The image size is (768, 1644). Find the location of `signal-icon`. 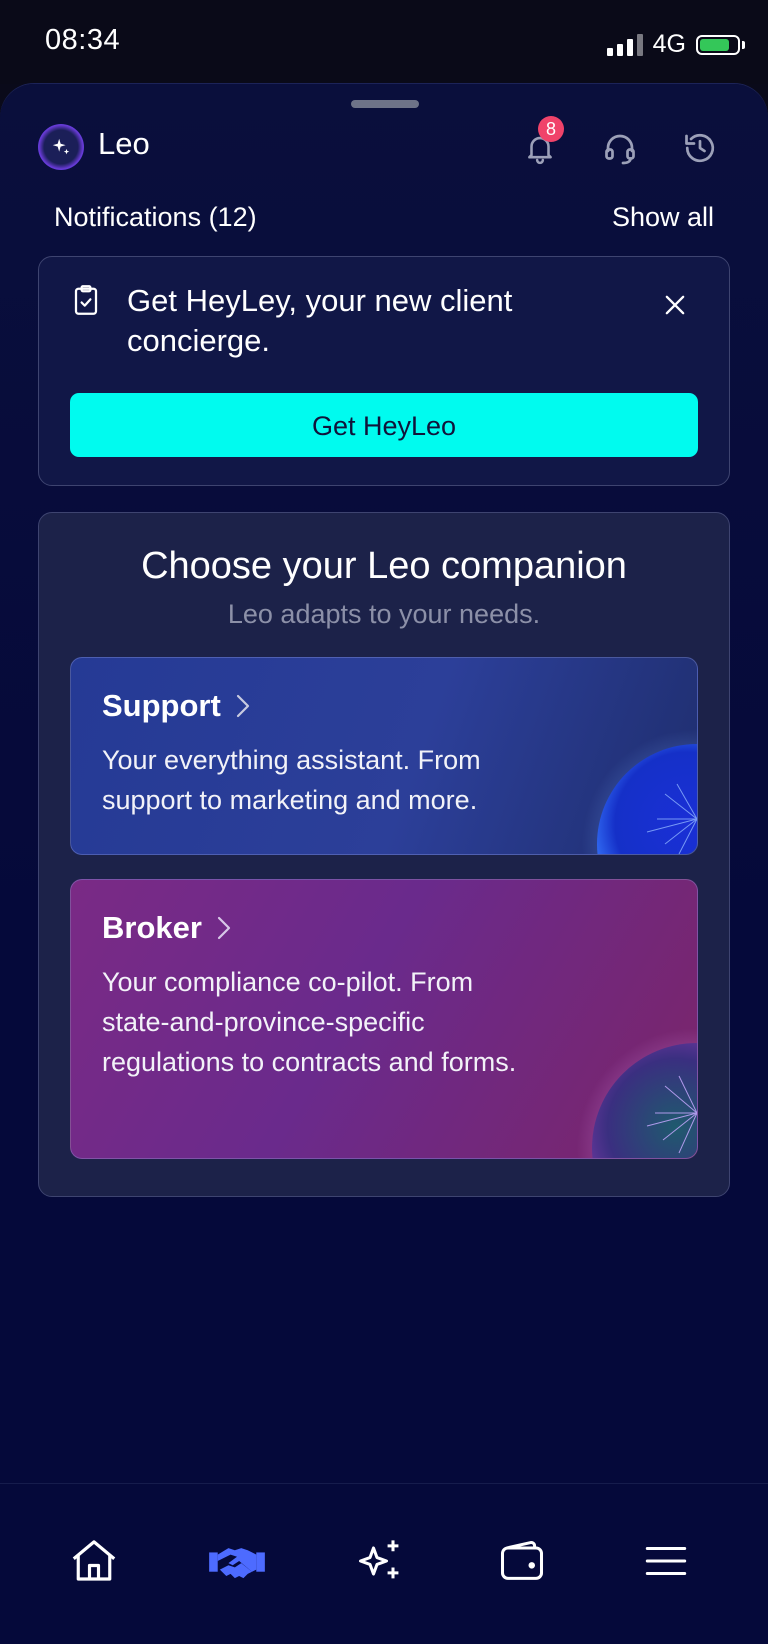

signal-icon is located at coordinates (624, 44).